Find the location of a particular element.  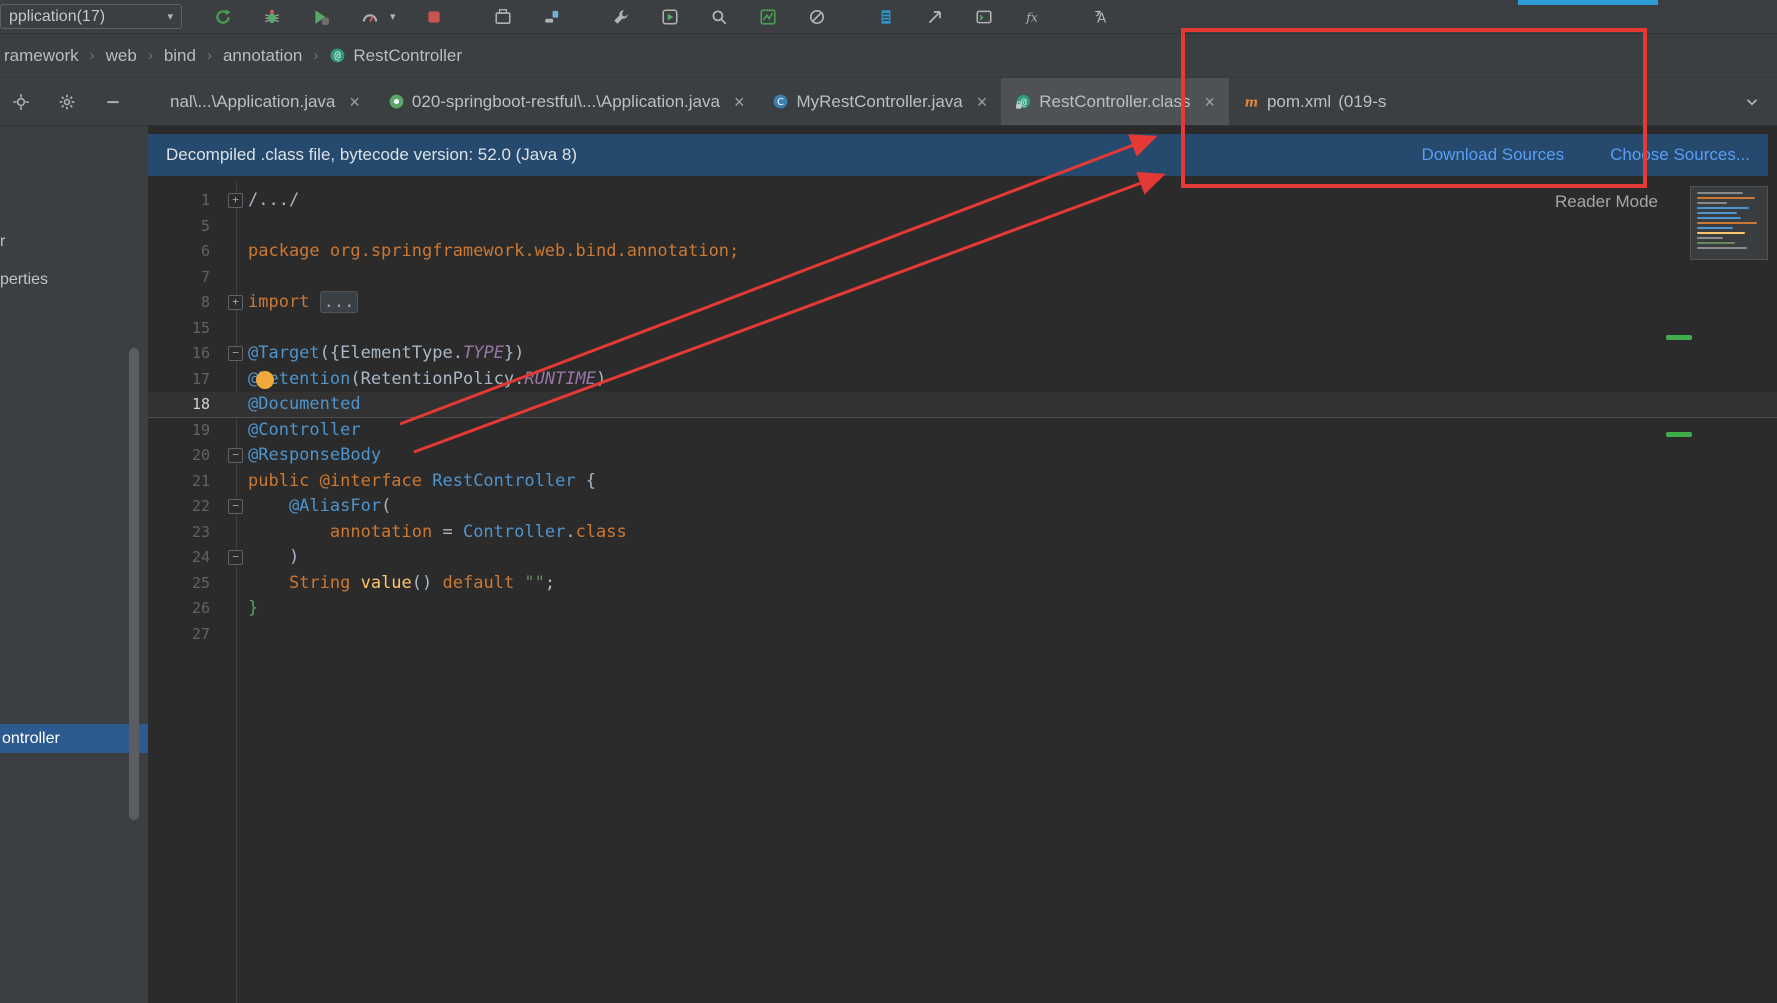

run-configuration-selector: pplication(17) ▾ is located at coordinates (91, 16).